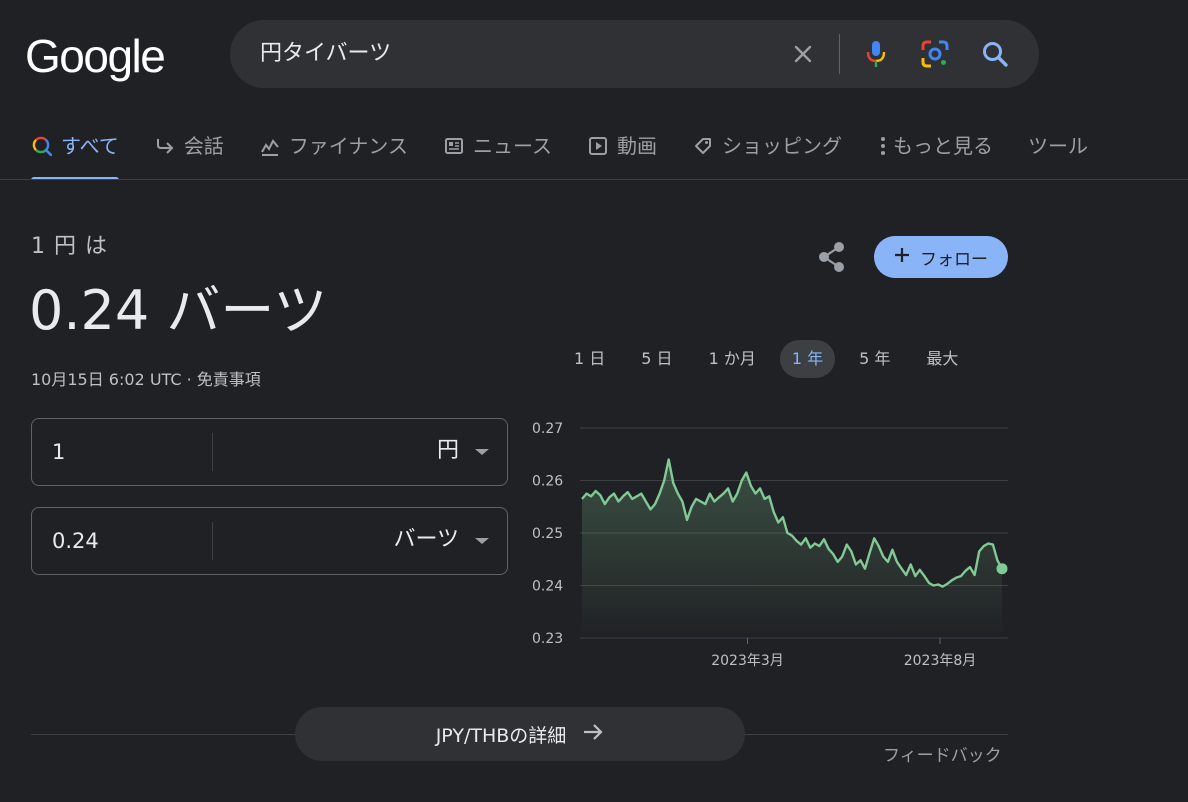 This screenshot has width=1188, height=802. I want to click on chart-area, so click(792, 548).